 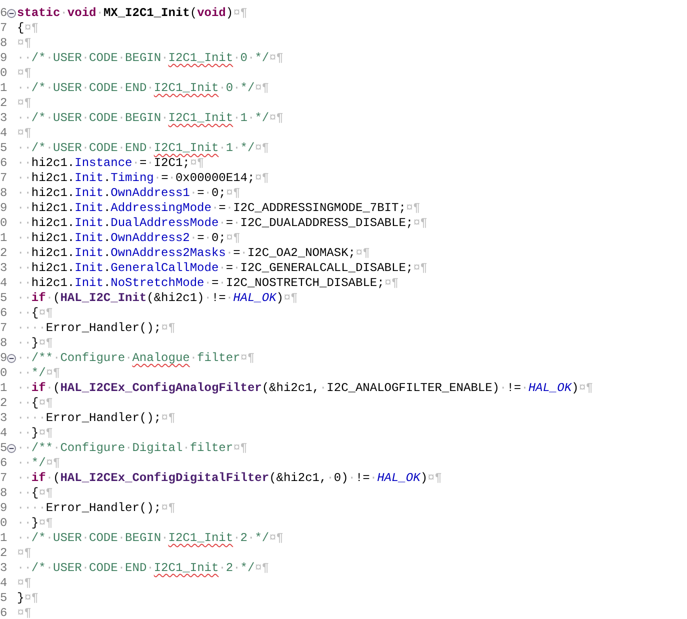 What do you see at coordinates (132, 448) in the screenshot?
I see `code-line: ··/**·Configure·Digital·filter¤¶` at bounding box center [132, 448].